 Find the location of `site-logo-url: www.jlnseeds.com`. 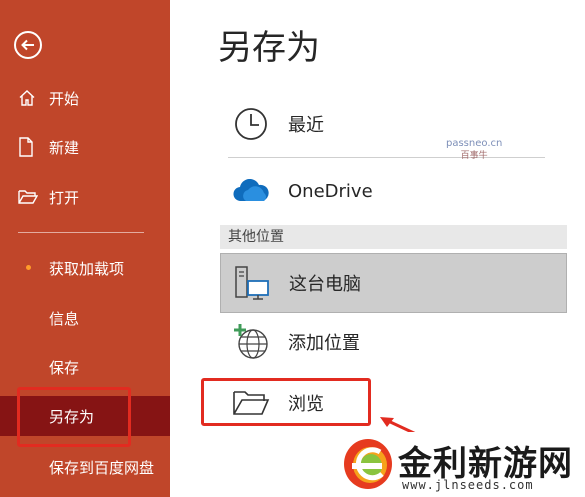

site-logo-url: www.jlnseeds.com is located at coordinates (468, 485).